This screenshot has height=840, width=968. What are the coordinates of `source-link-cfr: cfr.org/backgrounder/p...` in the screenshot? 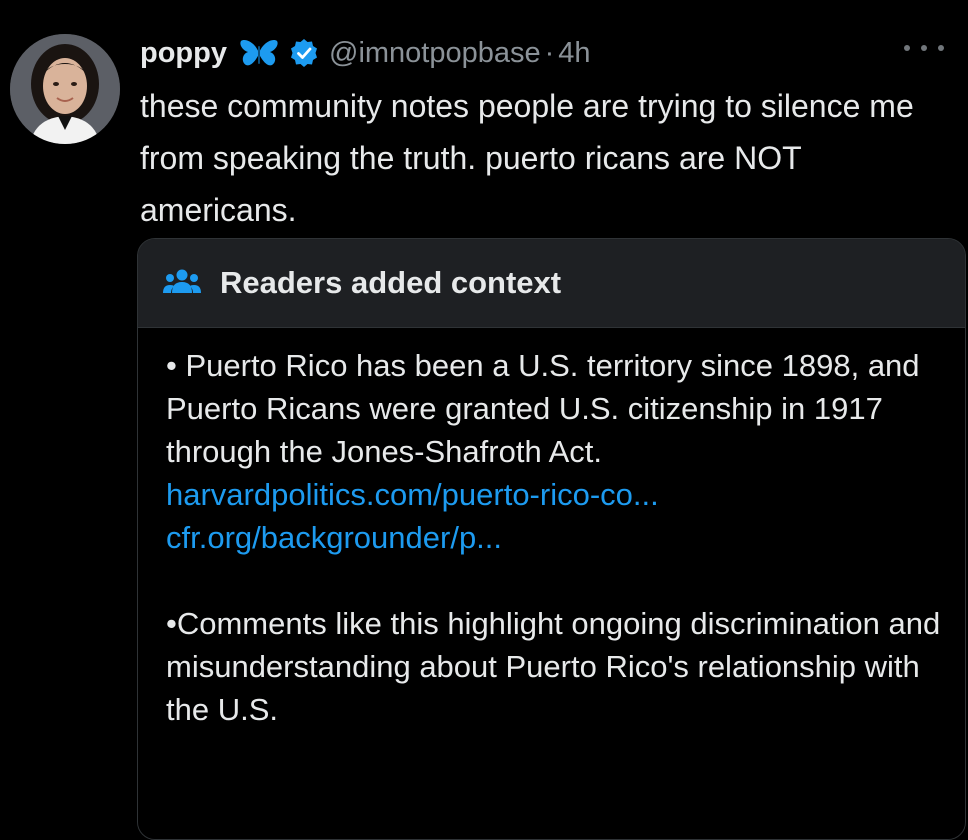 It's located at (555, 537).